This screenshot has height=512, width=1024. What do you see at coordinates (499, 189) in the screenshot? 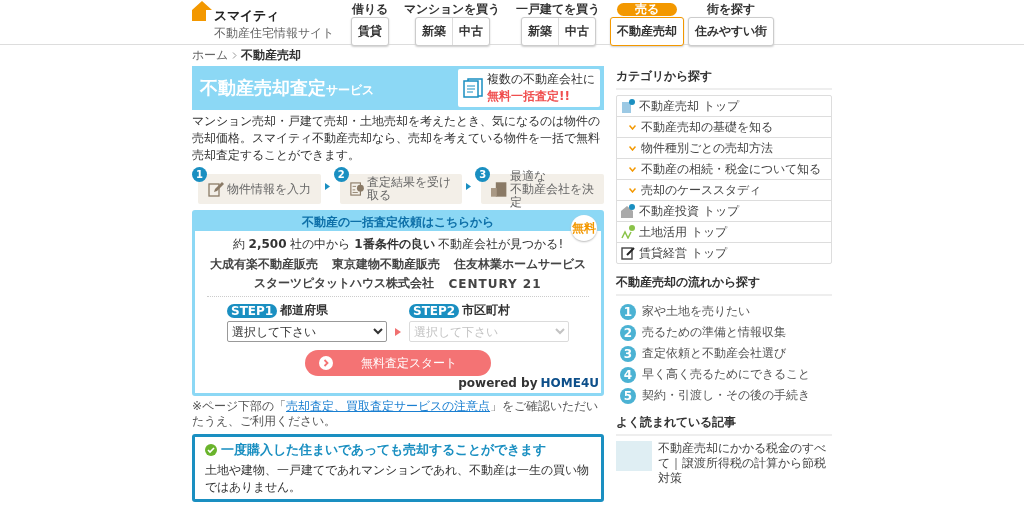
I see `buildings-icon` at bounding box center [499, 189].